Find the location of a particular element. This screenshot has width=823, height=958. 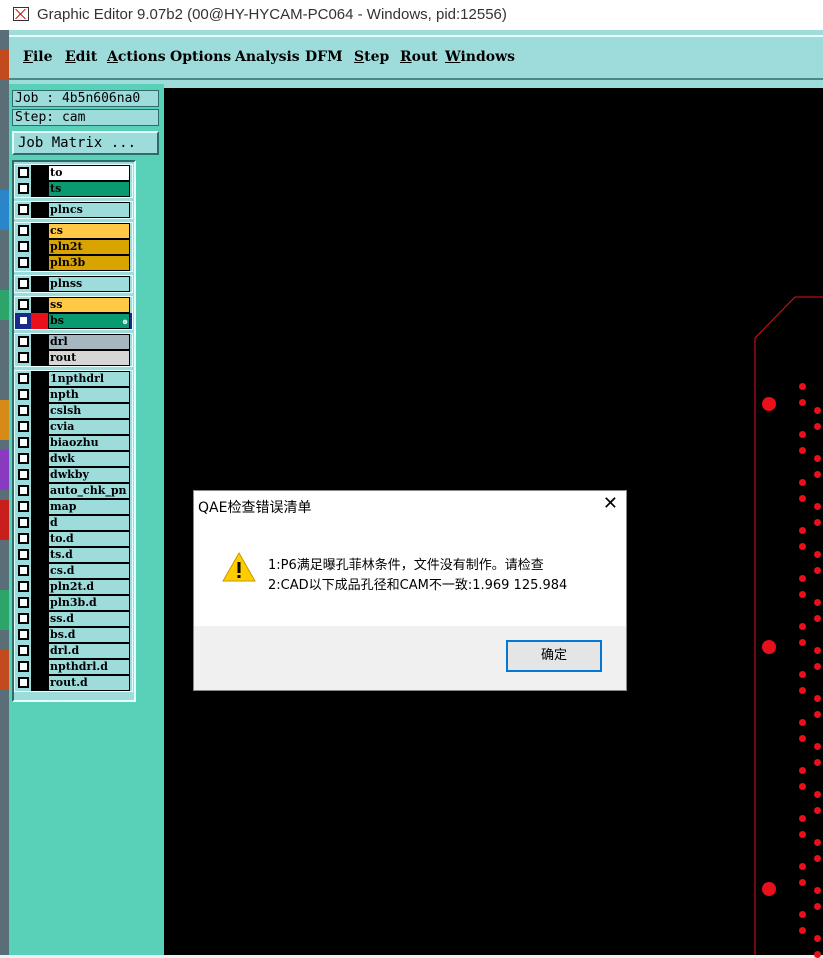

menu-options: Options is located at coordinates (200, 57).